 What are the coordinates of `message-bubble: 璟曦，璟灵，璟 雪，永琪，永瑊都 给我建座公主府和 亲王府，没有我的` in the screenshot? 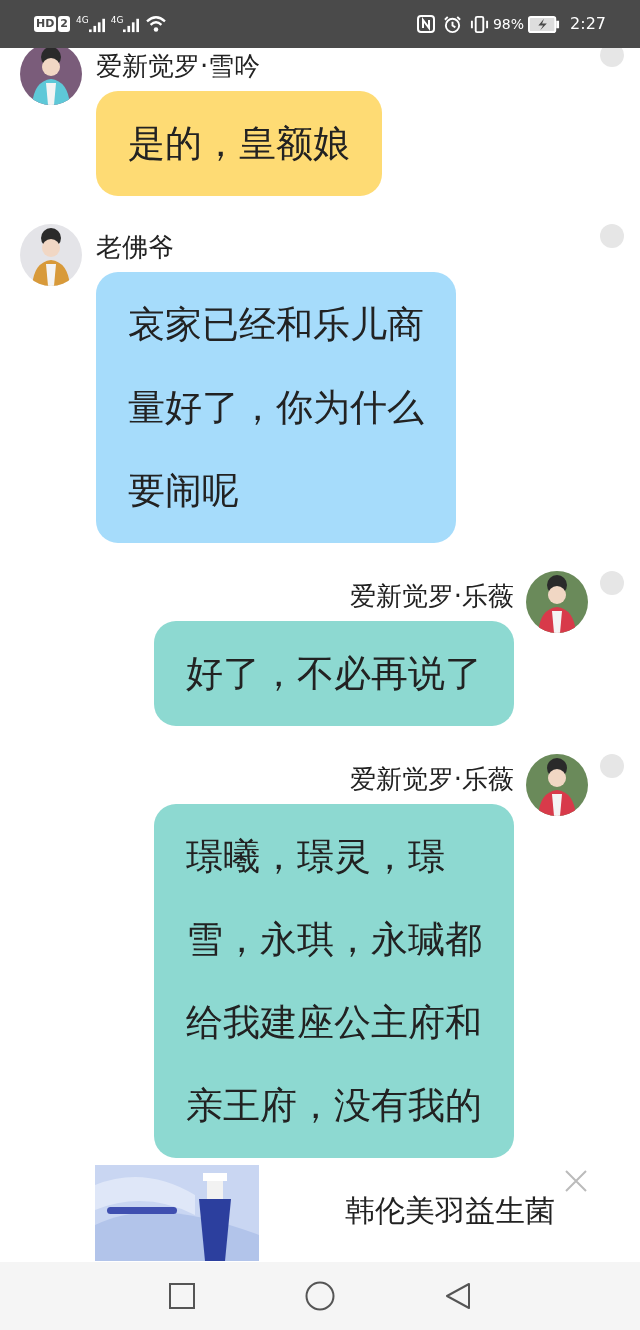 It's located at (334, 981).